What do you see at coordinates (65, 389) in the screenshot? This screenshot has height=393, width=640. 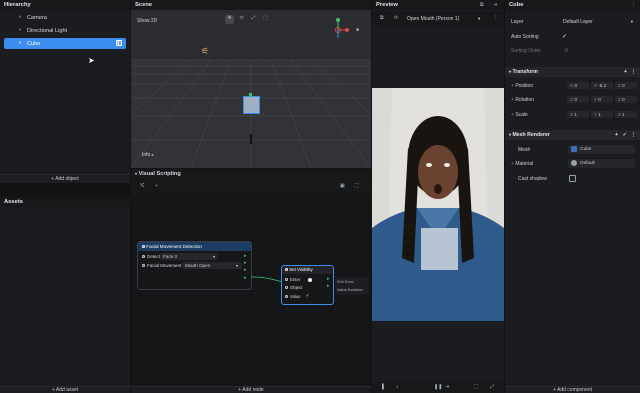 I see `add-asset-button: + Add asset` at bounding box center [65, 389].